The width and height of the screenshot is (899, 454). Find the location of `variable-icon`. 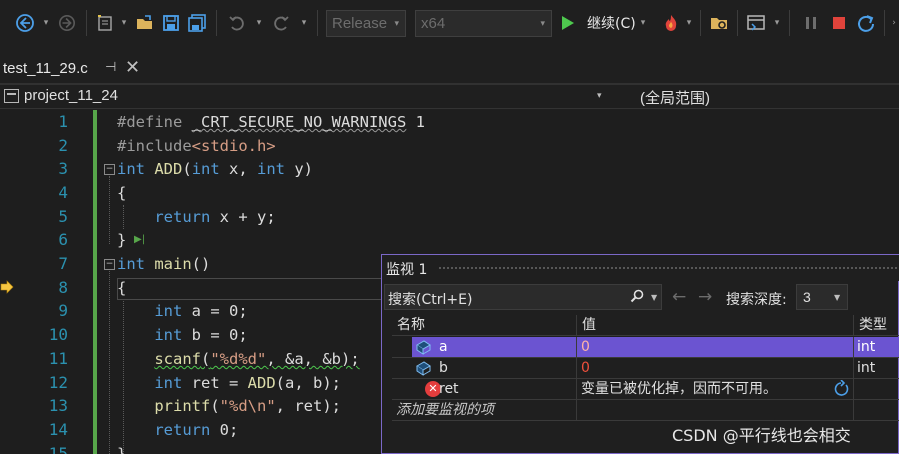

variable-icon is located at coordinates (423, 368).